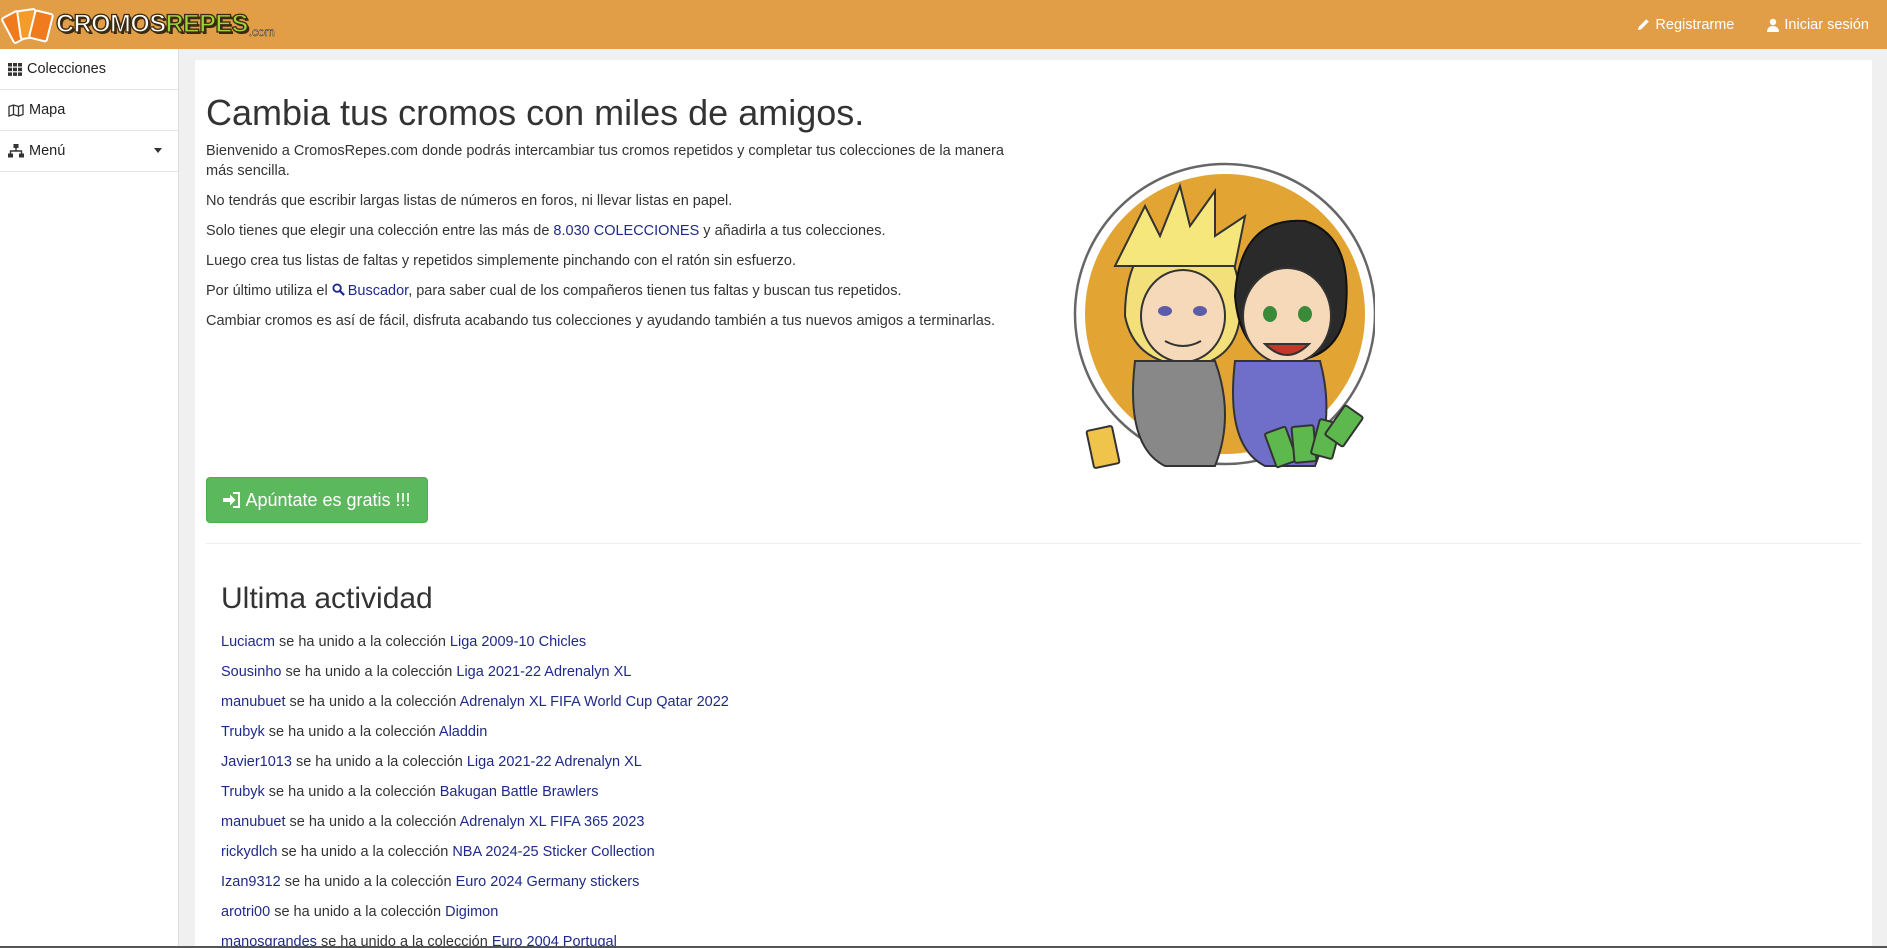 This screenshot has width=1887, height=948. I want to click on sidebar-item-label: Menú, so click(47, 151).